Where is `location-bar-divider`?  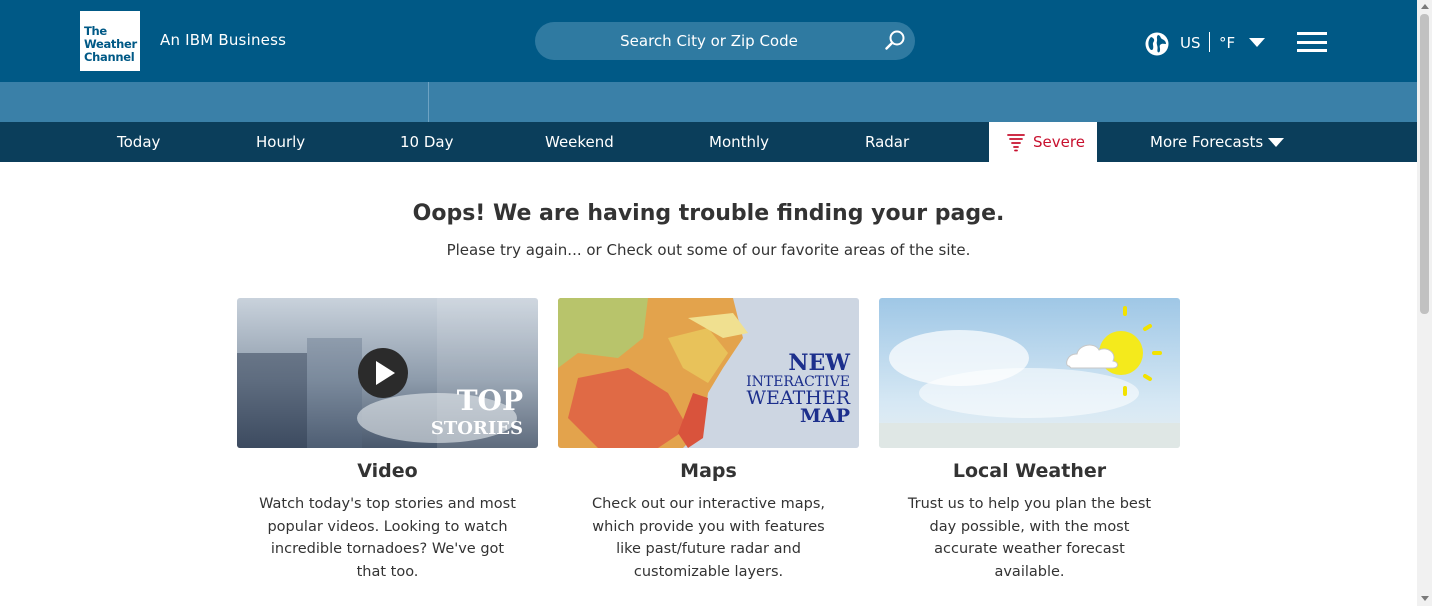 location-bar-divider is located at coordinates (428, 102).